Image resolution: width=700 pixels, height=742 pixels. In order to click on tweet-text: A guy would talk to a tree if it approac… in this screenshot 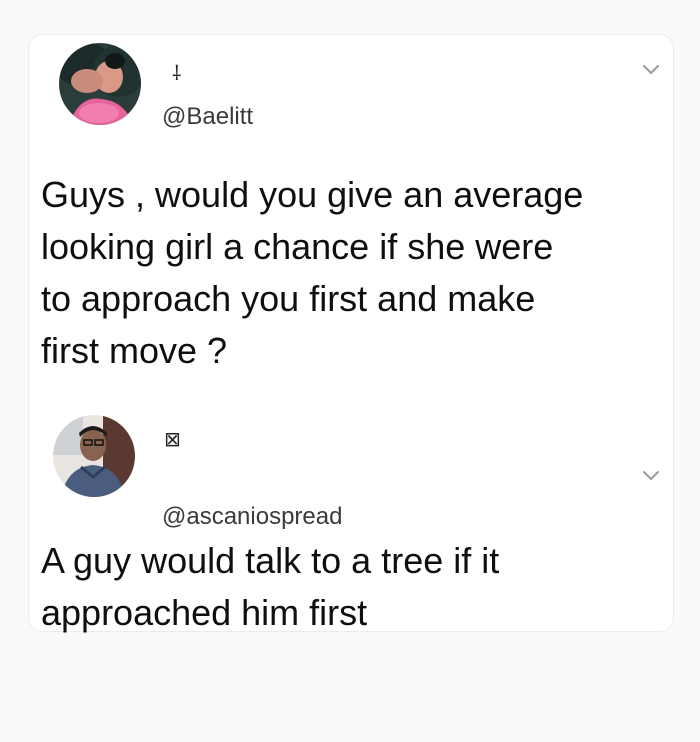, I will do `click(270, 586)`.